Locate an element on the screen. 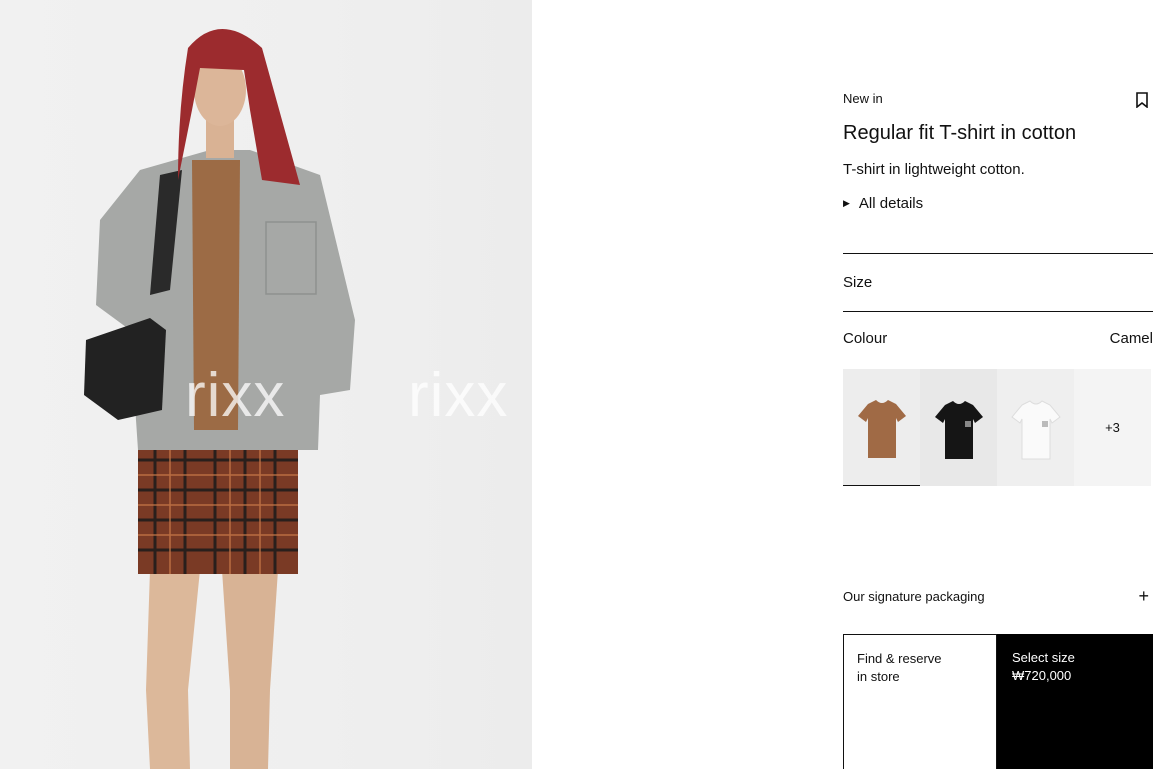  tshirt-camel-shape is located at coordinates (881, 429).